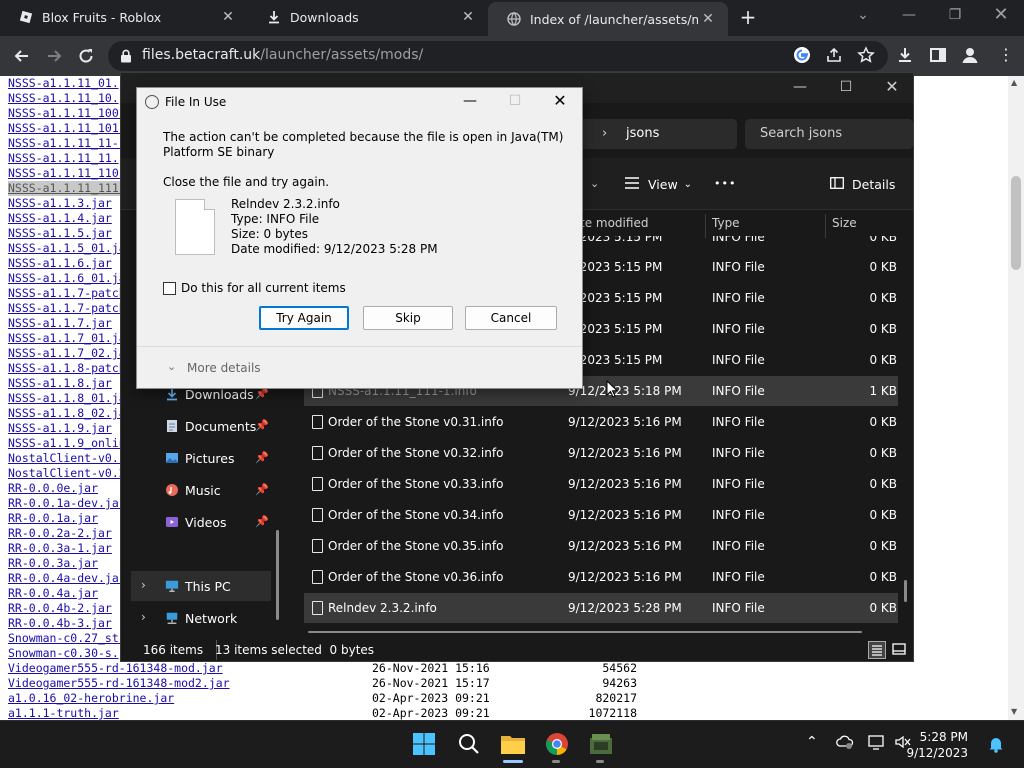 This screenshot has width=1024, height=768. Describe the element at coordinates (304, 318) in the screenshot. I see `try-again-button: Try Again` at that location.